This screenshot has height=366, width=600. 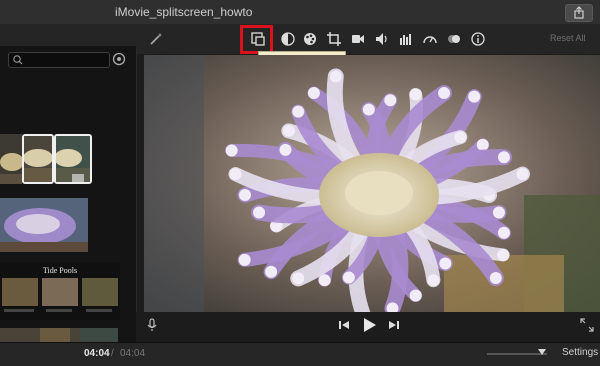 I want to click on gear-icon, so click(x=119, y=59).